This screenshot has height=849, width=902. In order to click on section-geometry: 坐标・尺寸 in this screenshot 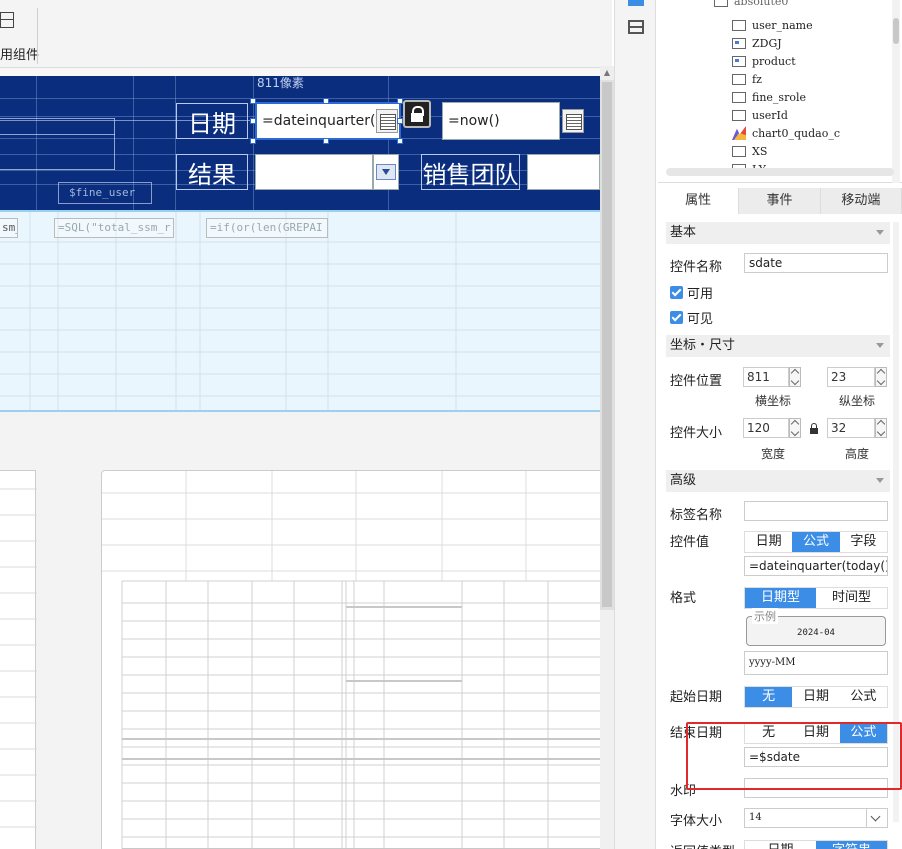, I will do `click(778, 346)`.